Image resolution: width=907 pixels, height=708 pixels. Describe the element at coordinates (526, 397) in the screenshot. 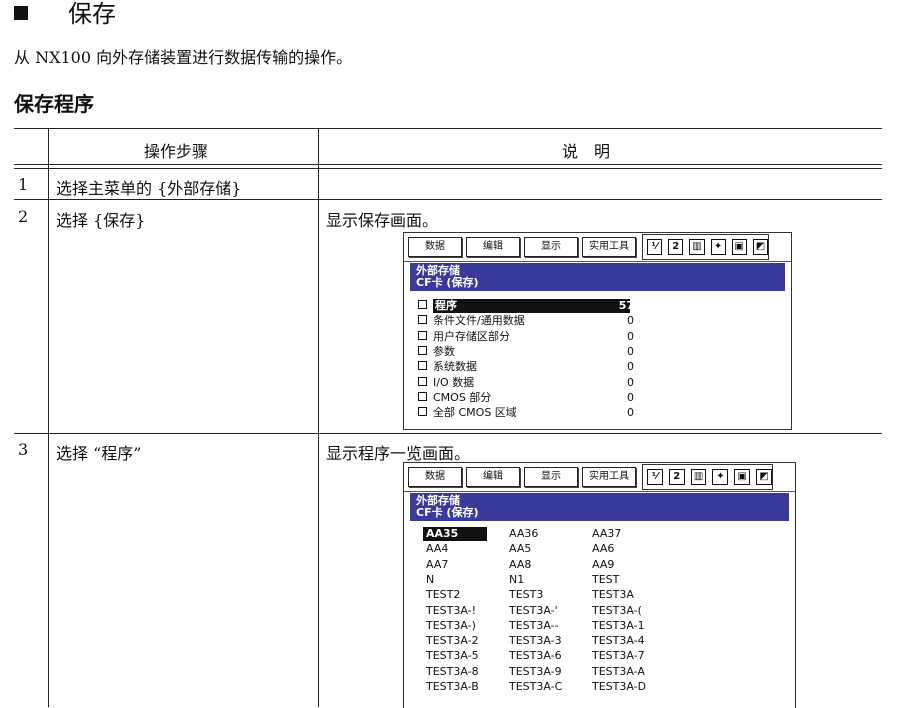

I see `save-item: CMOS 部分 0` at that location.